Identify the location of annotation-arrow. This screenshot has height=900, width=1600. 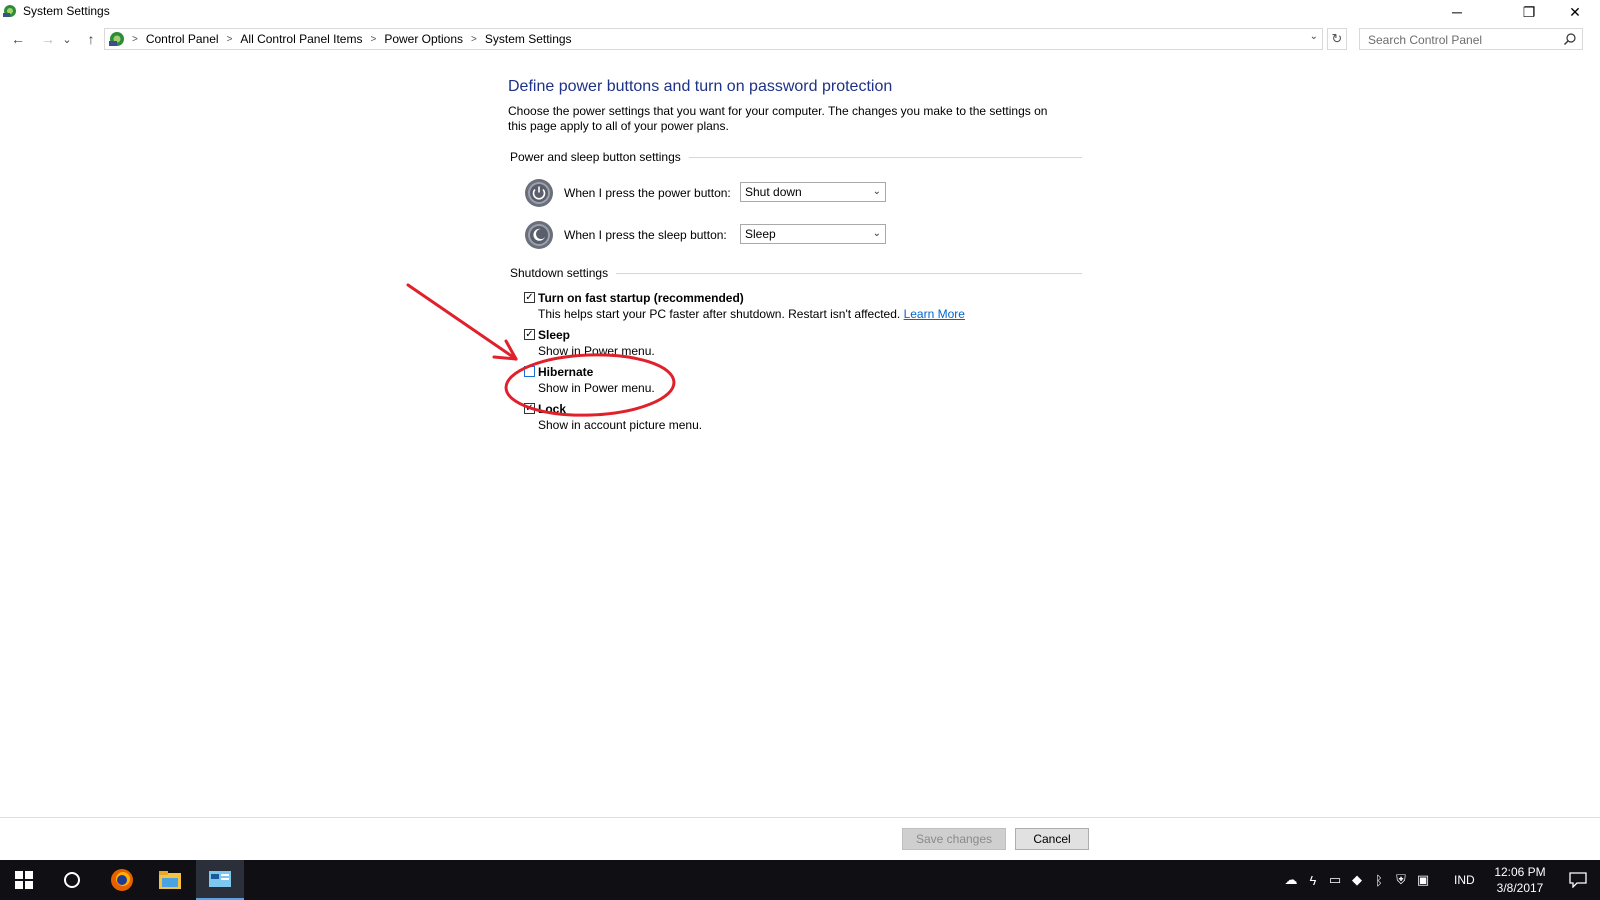
(462, 322).